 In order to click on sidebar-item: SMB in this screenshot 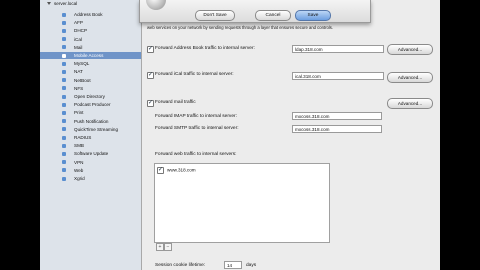, I will do `click(90, 145)`.